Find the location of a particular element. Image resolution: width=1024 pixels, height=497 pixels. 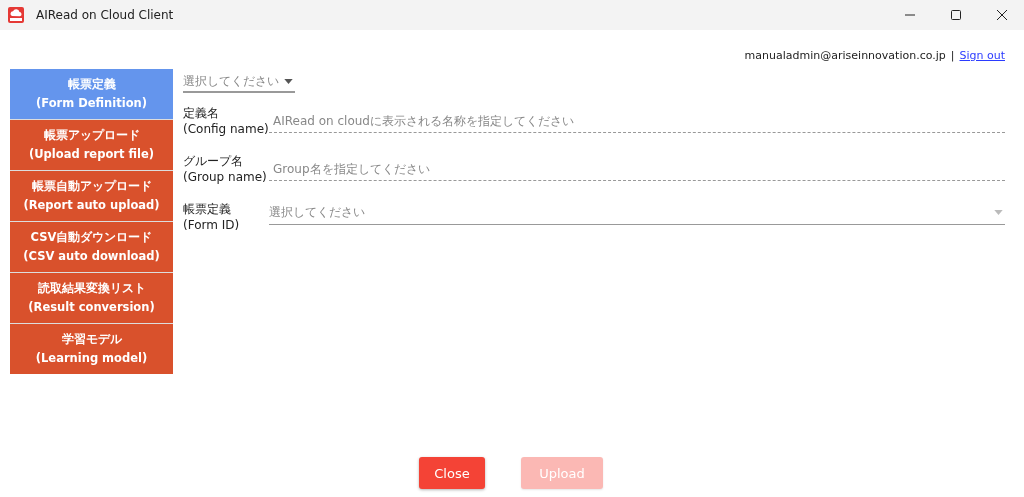

nav-item: 帳票アップロード (Upload report file) is located at coordinates (91, 145).